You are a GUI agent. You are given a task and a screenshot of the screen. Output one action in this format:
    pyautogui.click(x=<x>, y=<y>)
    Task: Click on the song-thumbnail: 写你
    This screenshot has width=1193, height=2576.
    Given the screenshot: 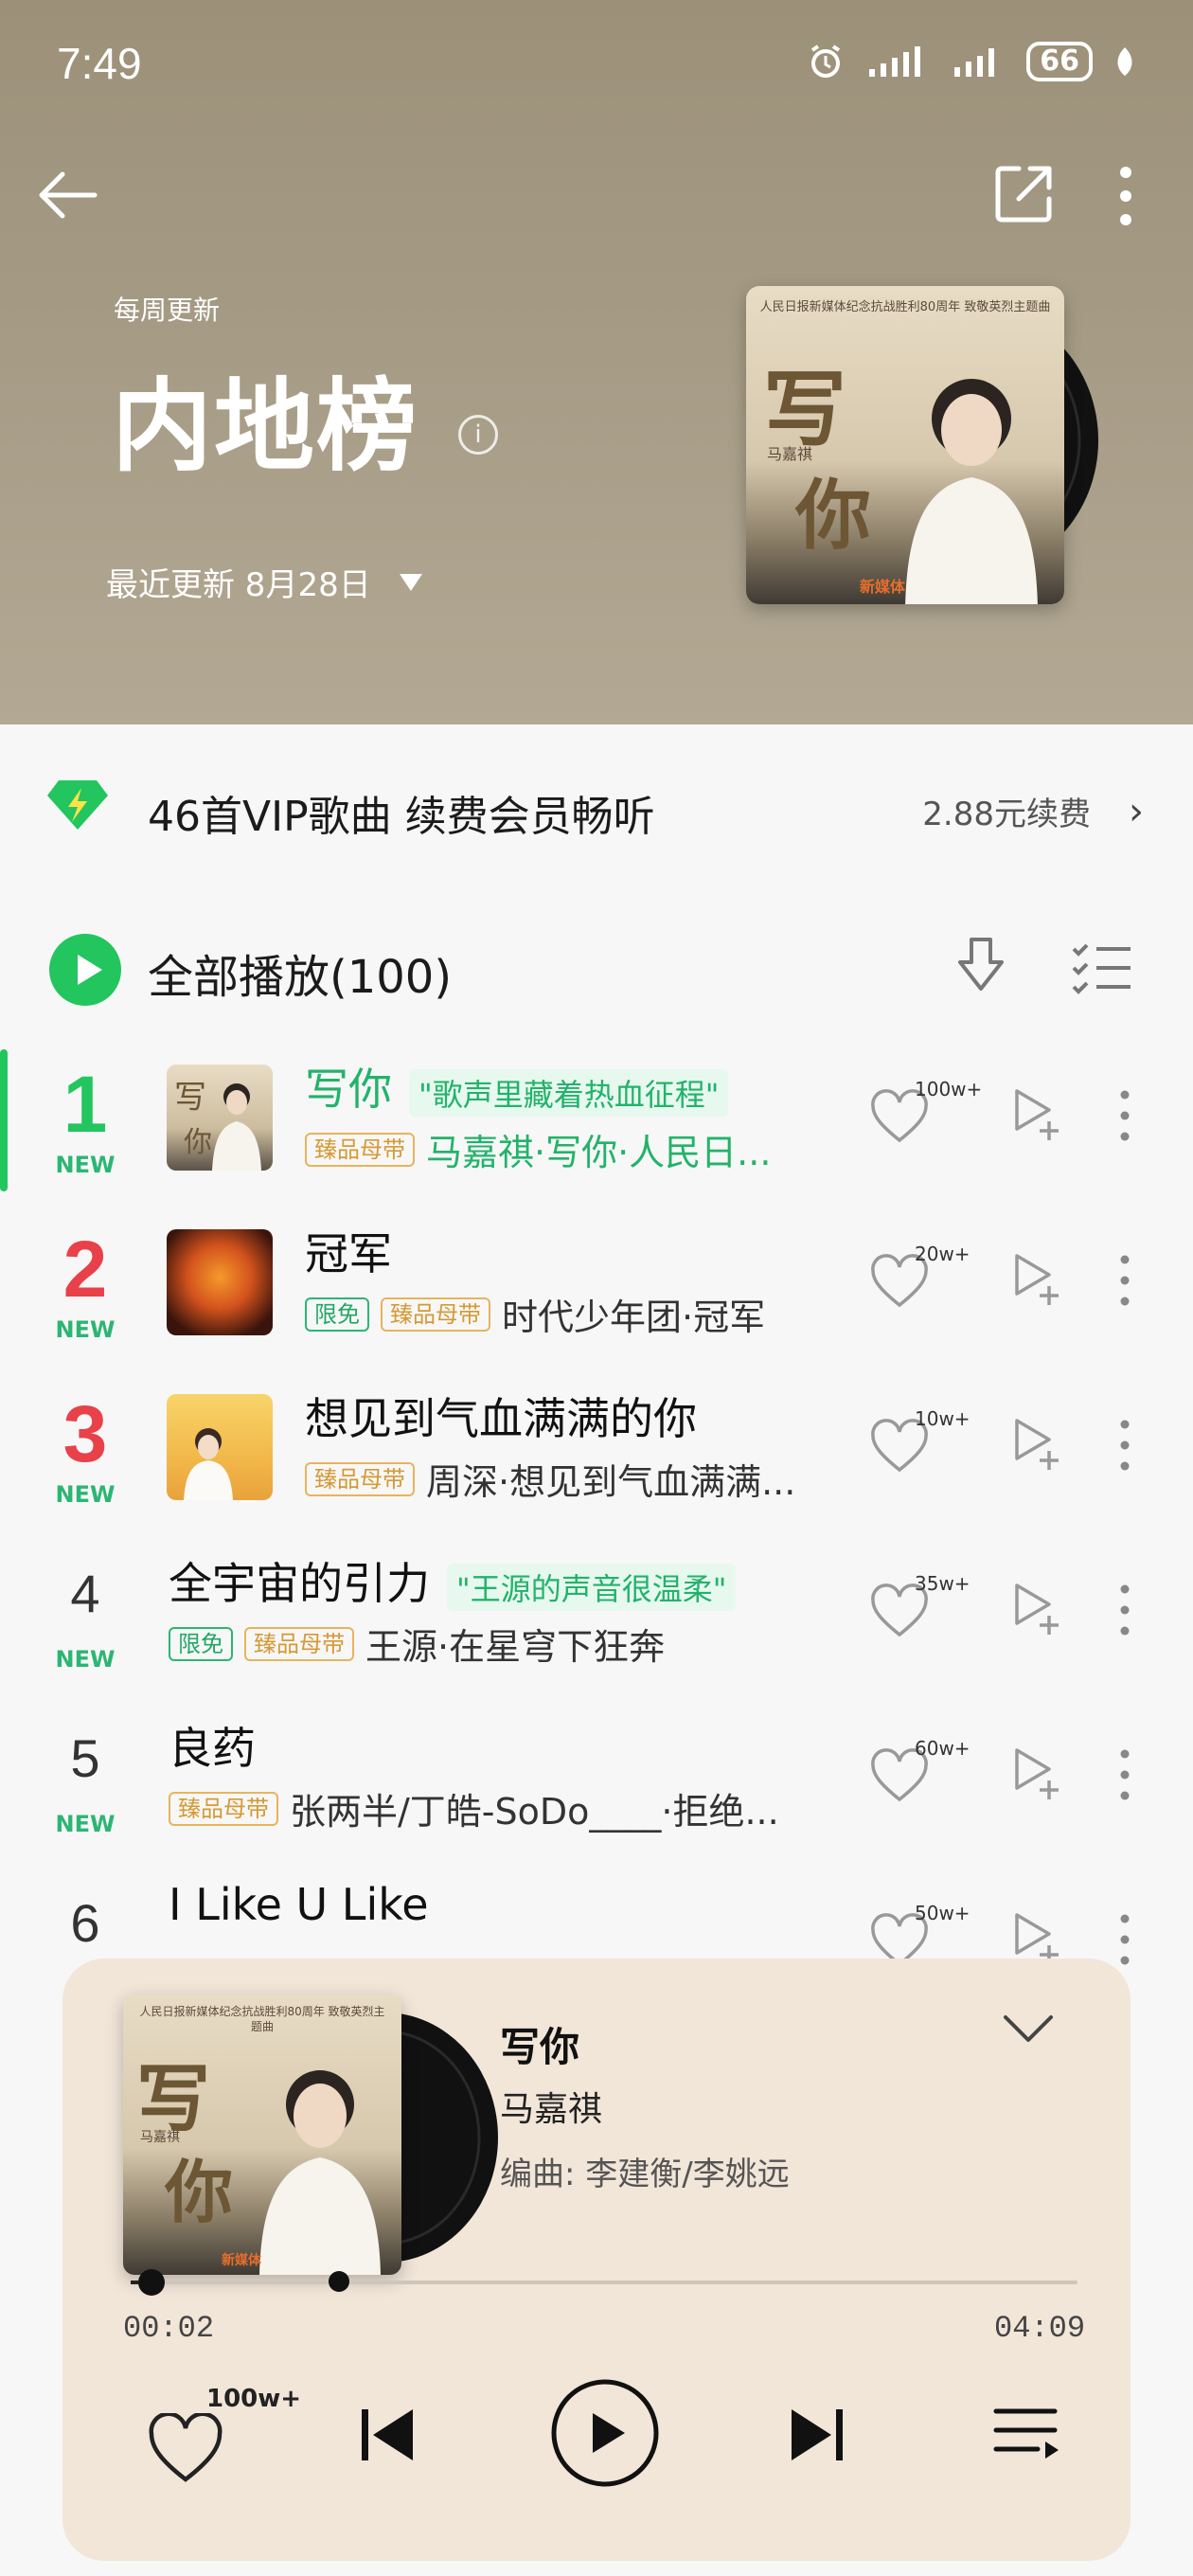 What is the action you would take?
    pyautogui.click(x=220, y=1117)
    